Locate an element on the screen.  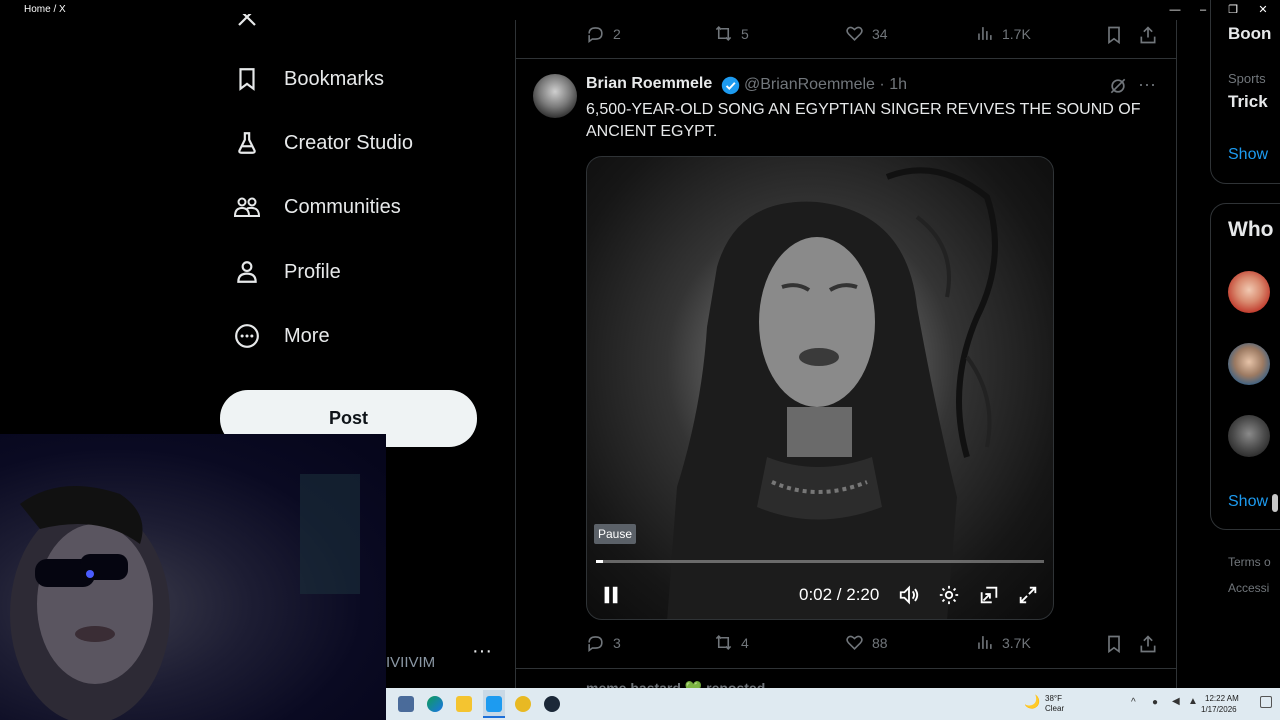
trend-name: Trick is located at coordinates (1248, 102).